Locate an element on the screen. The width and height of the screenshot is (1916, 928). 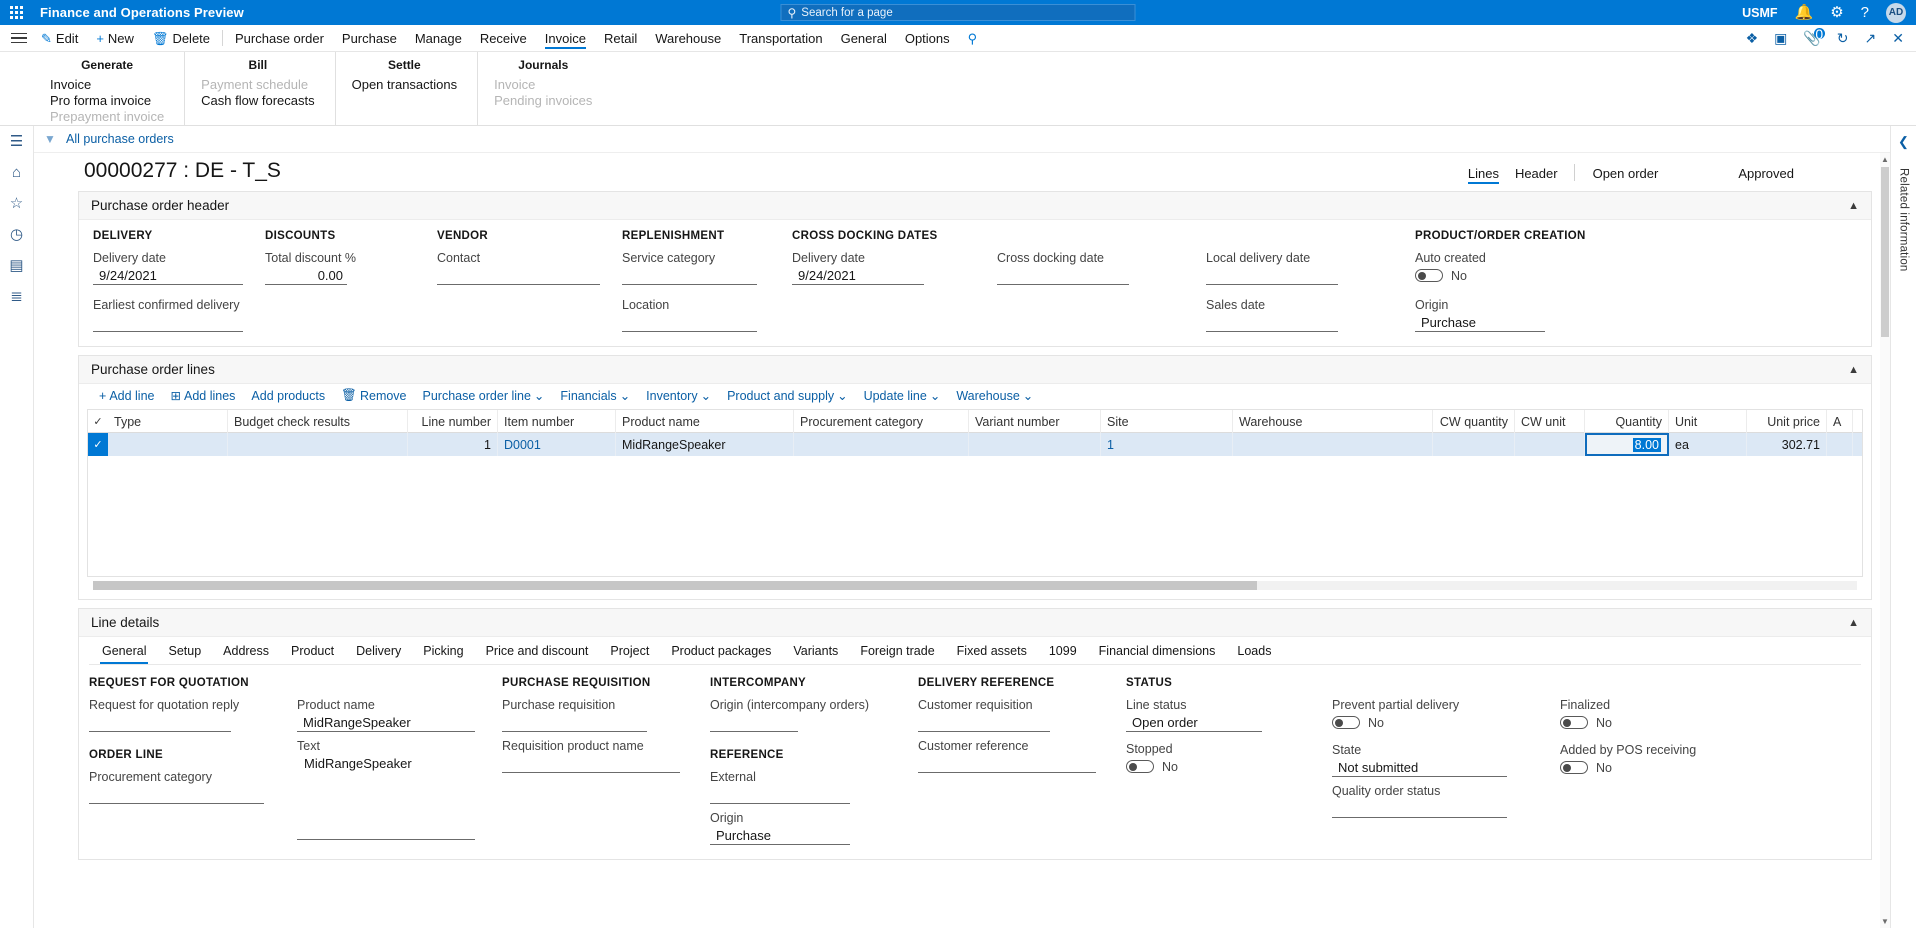
avatar: AD is located at coordinates (1896, 12).